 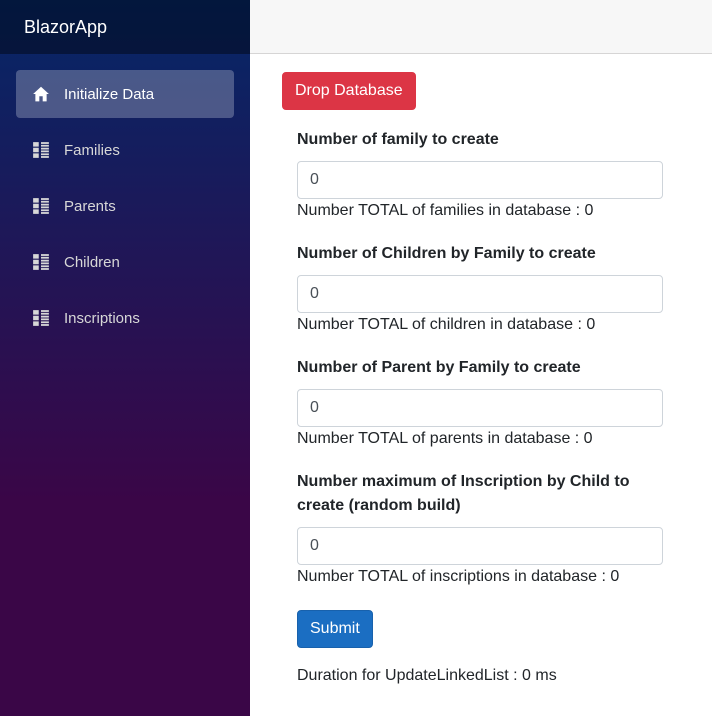 What do you see at coordinates (446, 324) in the screenshot?
I see `children-total-text: Number TOTAL of children in database : 0` at bounding box center [446, 324].